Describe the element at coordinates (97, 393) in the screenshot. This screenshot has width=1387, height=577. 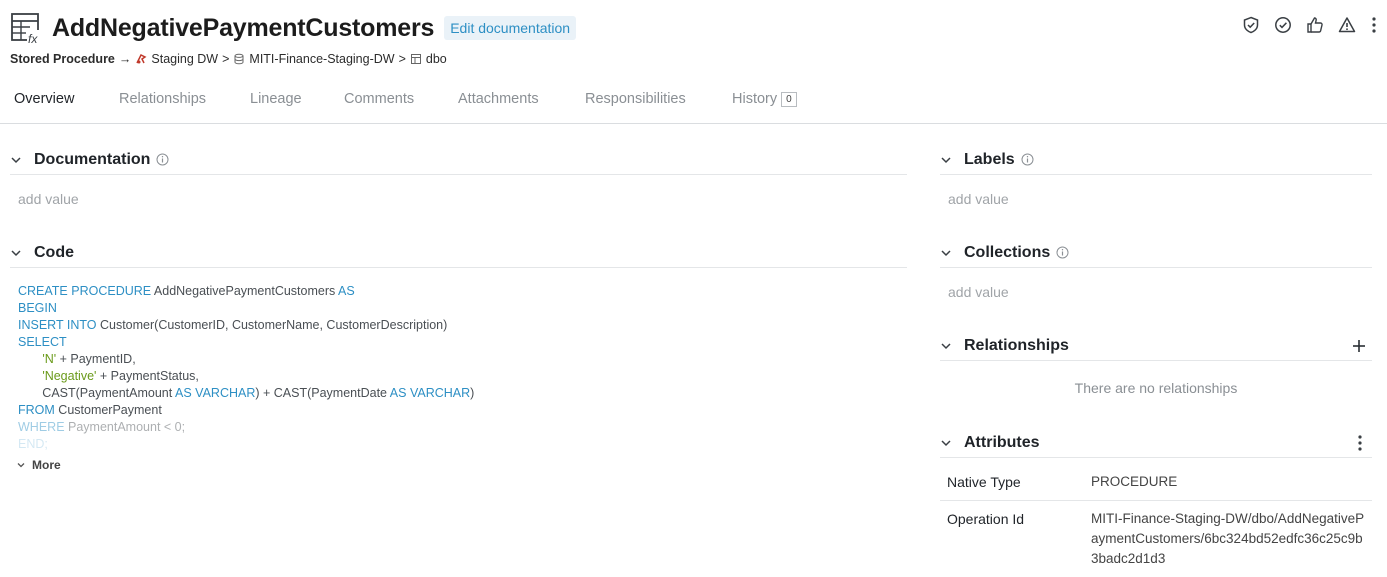
I see `code-text: CAST(PaymentAmount` at that location.